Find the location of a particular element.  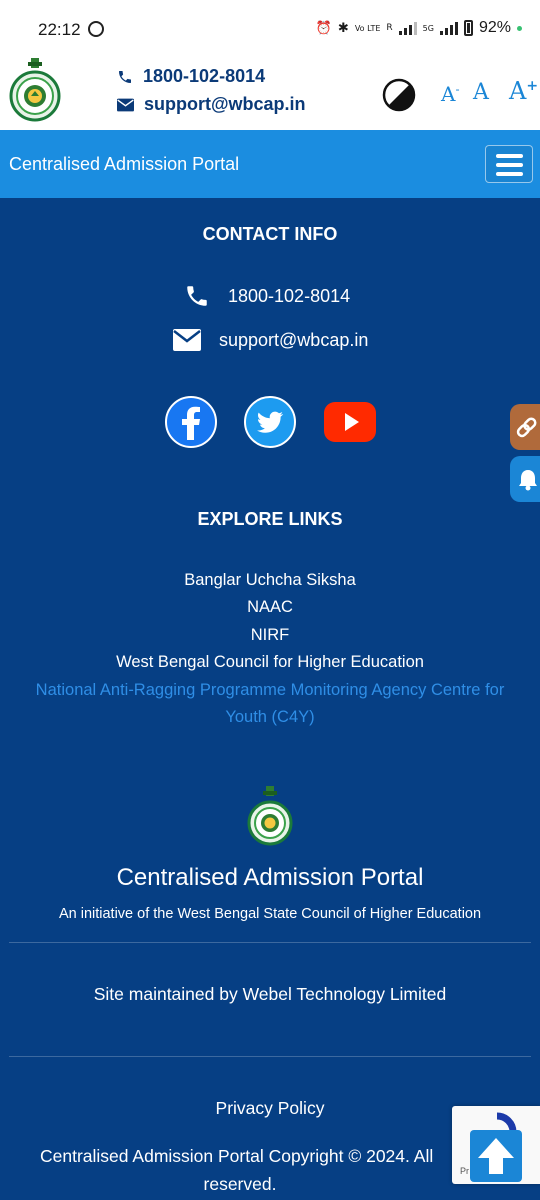

font-increase-button: A+ is located at coordinates (523, 91).